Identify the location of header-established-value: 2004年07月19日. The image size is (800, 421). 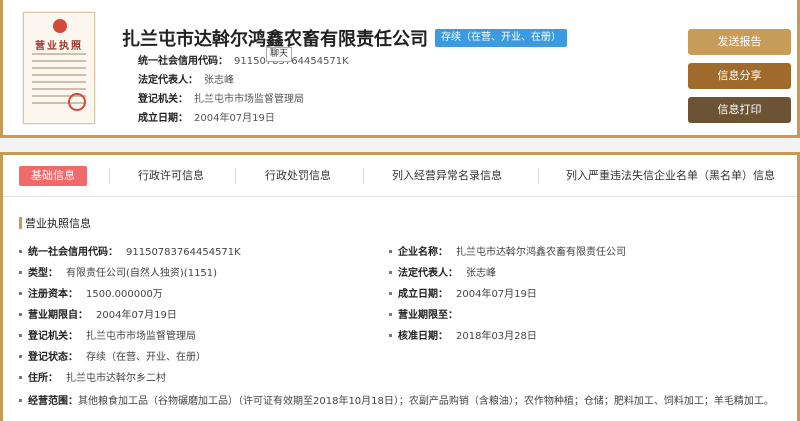
(234, 118).